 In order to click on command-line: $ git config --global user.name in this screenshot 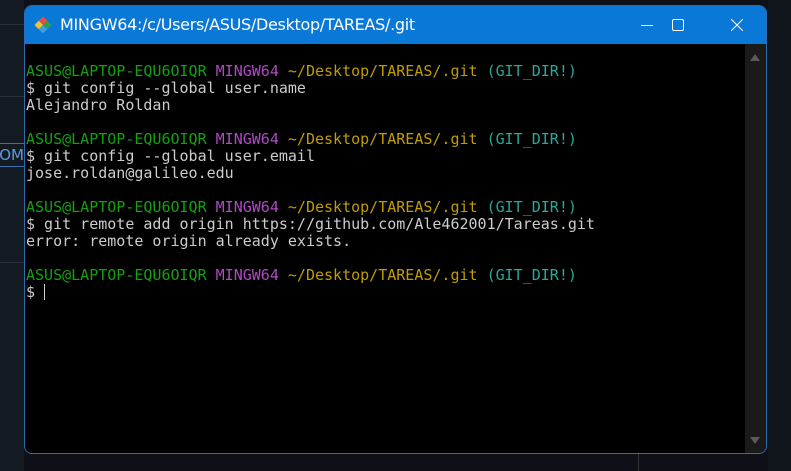, I will do `click(166, 88)`.